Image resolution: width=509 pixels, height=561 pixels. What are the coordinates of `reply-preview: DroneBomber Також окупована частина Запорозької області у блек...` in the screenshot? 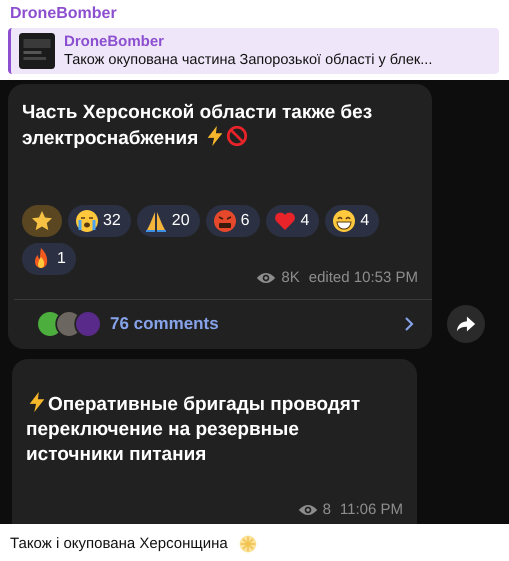 It's located at (253, 51).